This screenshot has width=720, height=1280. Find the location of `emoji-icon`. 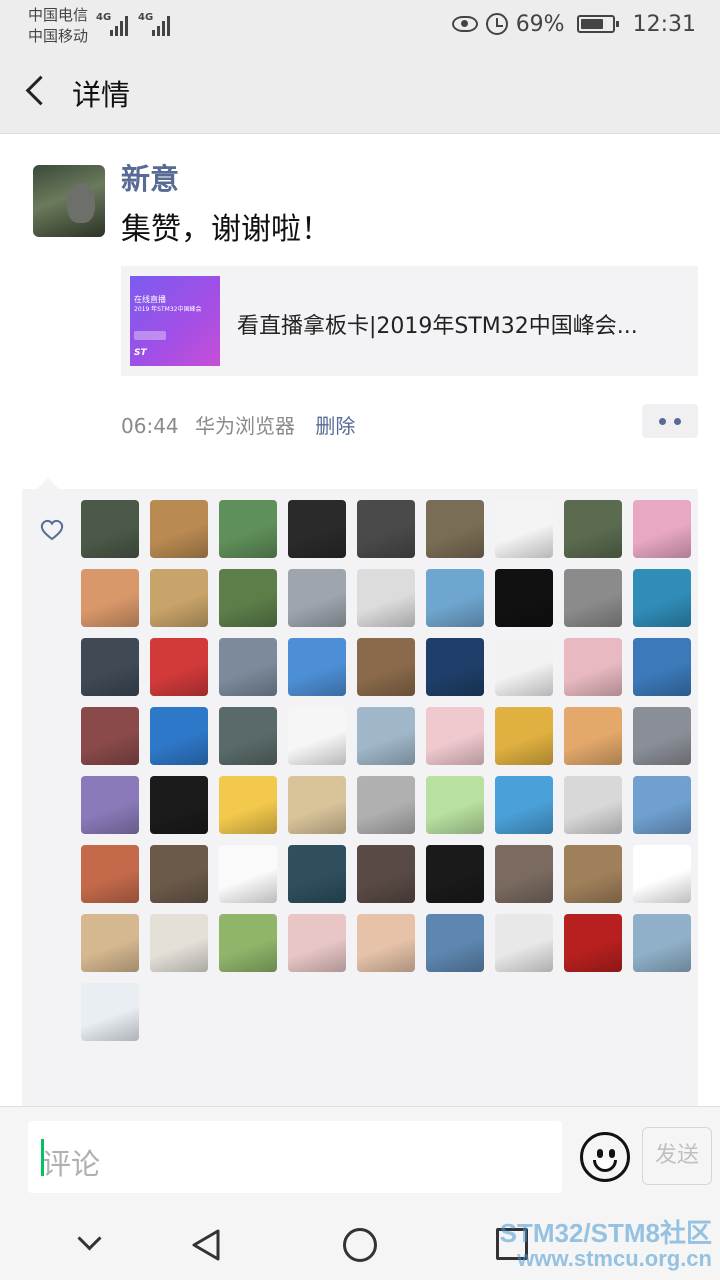

emoji-icon is located at coordinates (605, 1157).